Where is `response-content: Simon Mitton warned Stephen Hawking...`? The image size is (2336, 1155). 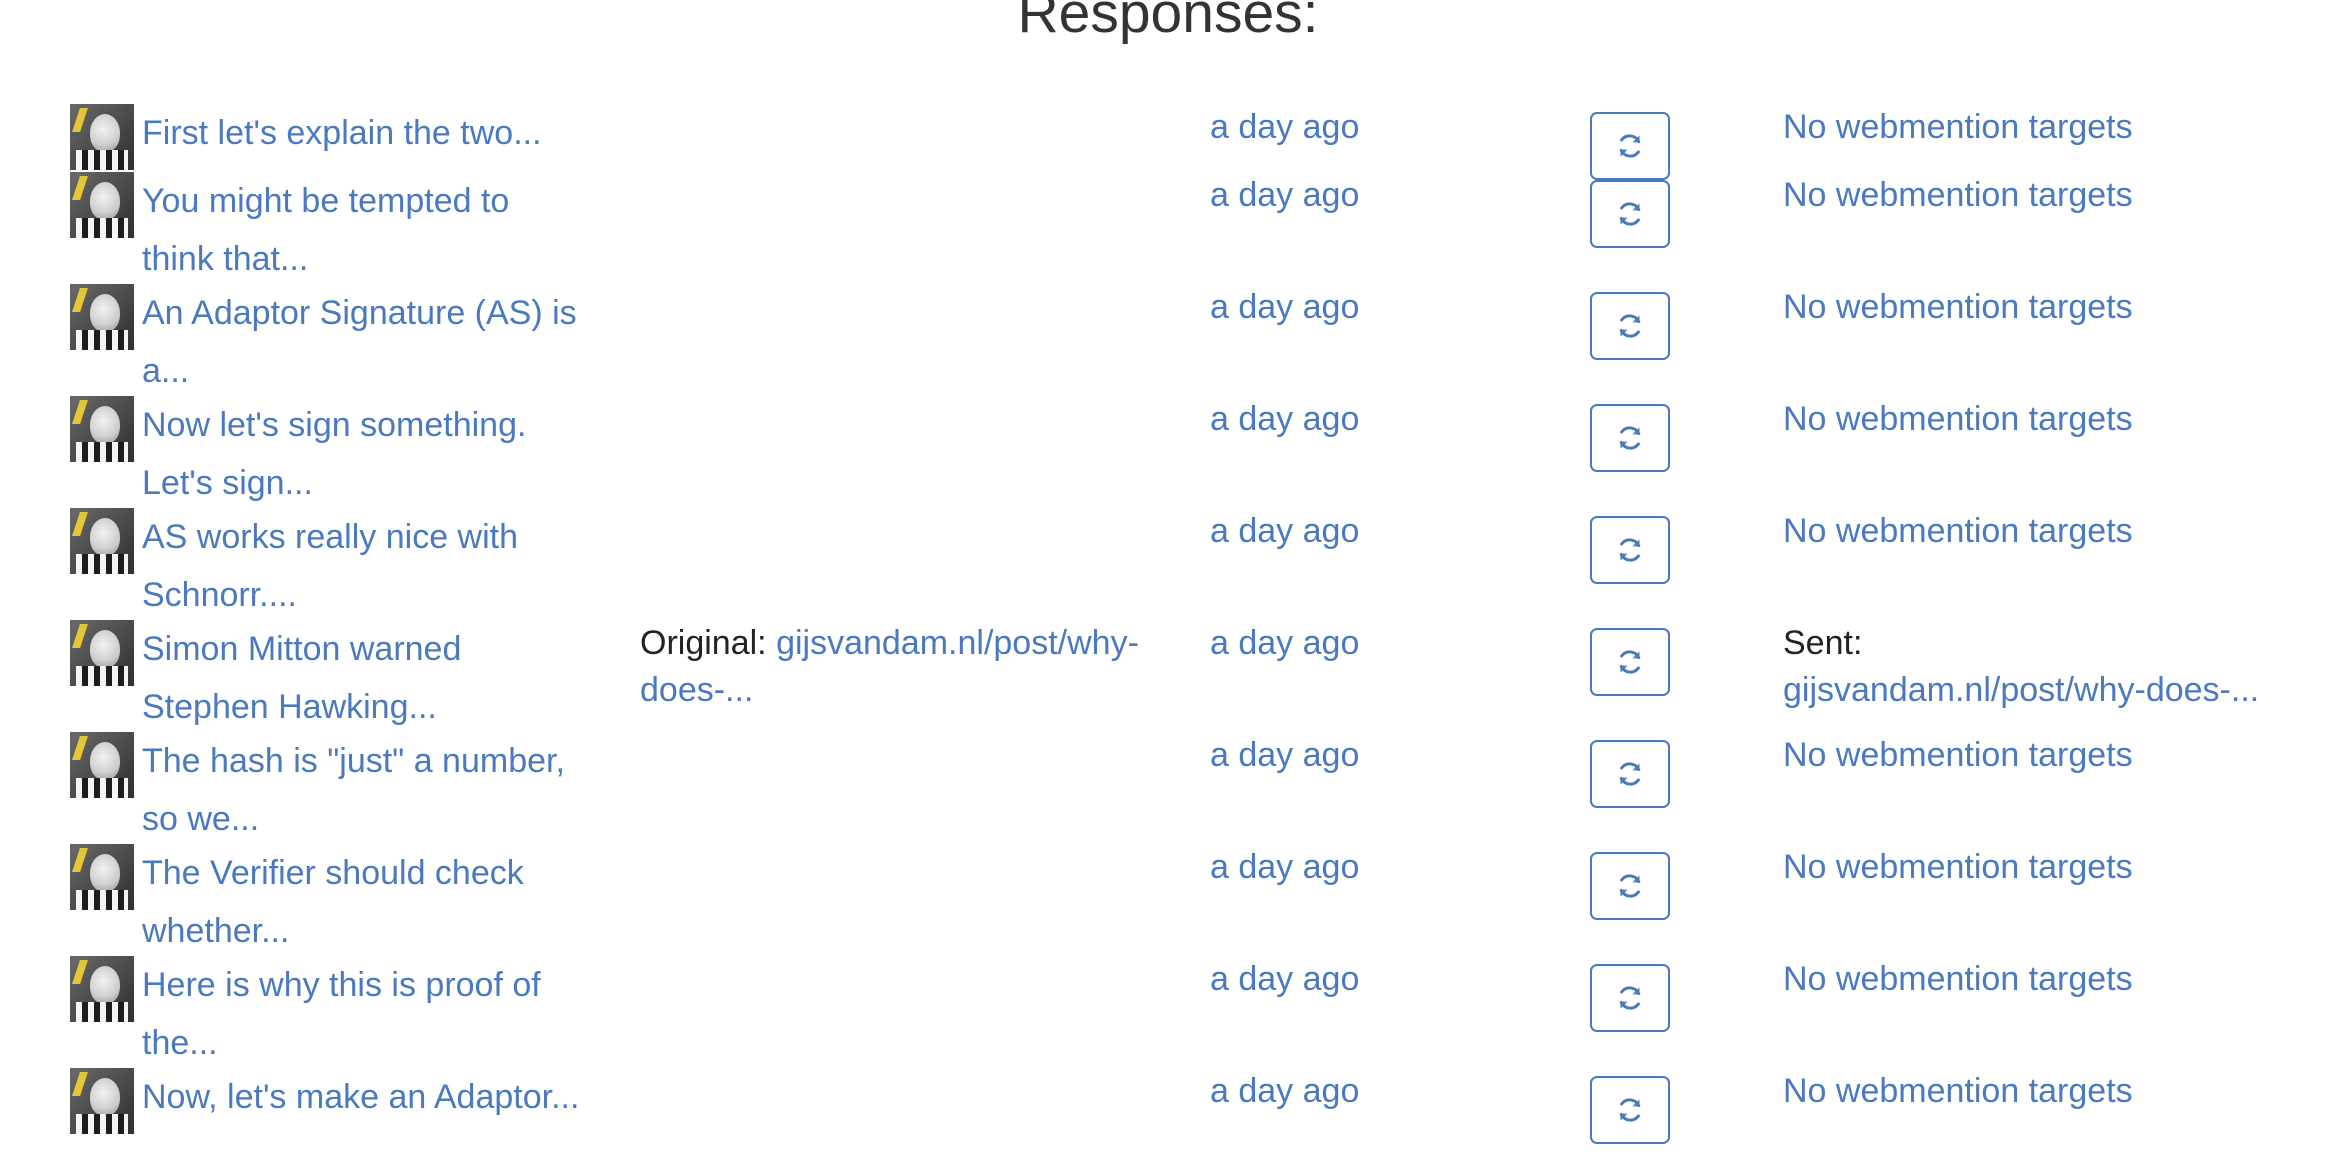
response-content: Simon Mitton warned Stephen Hawking... is located at coordinates (330, 678).